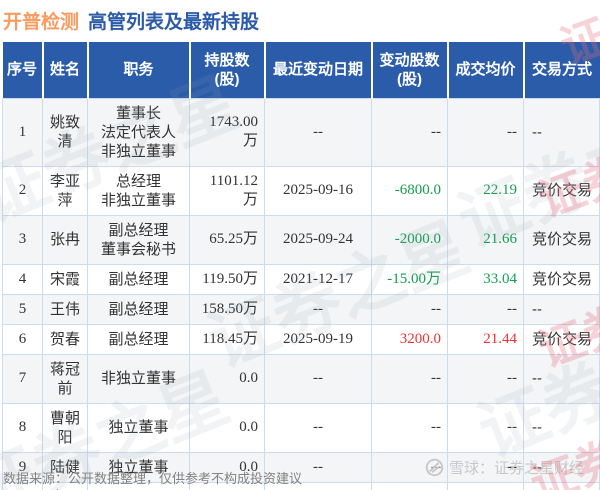 The image size is (600, 490). I want to click on col-header-method: 交易方式, so click(561, 70).